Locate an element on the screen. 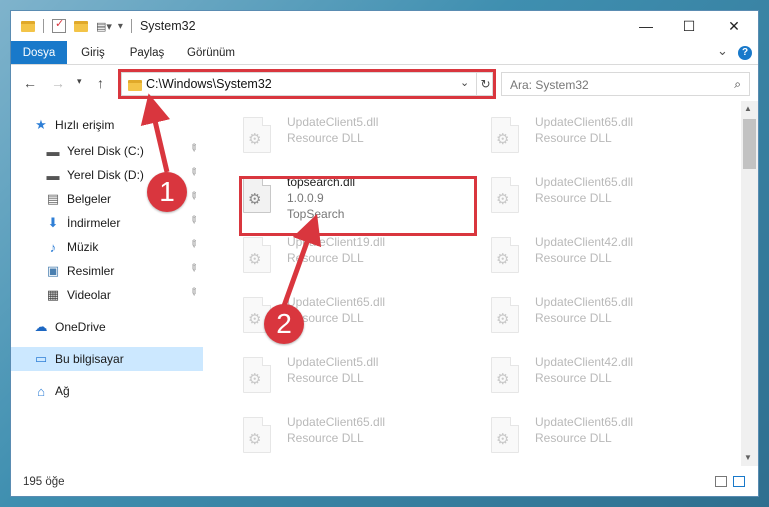 Image resolution: width=769 pixels, height=507 pixels. arrow-to-file is located at coordinates (301, 260).